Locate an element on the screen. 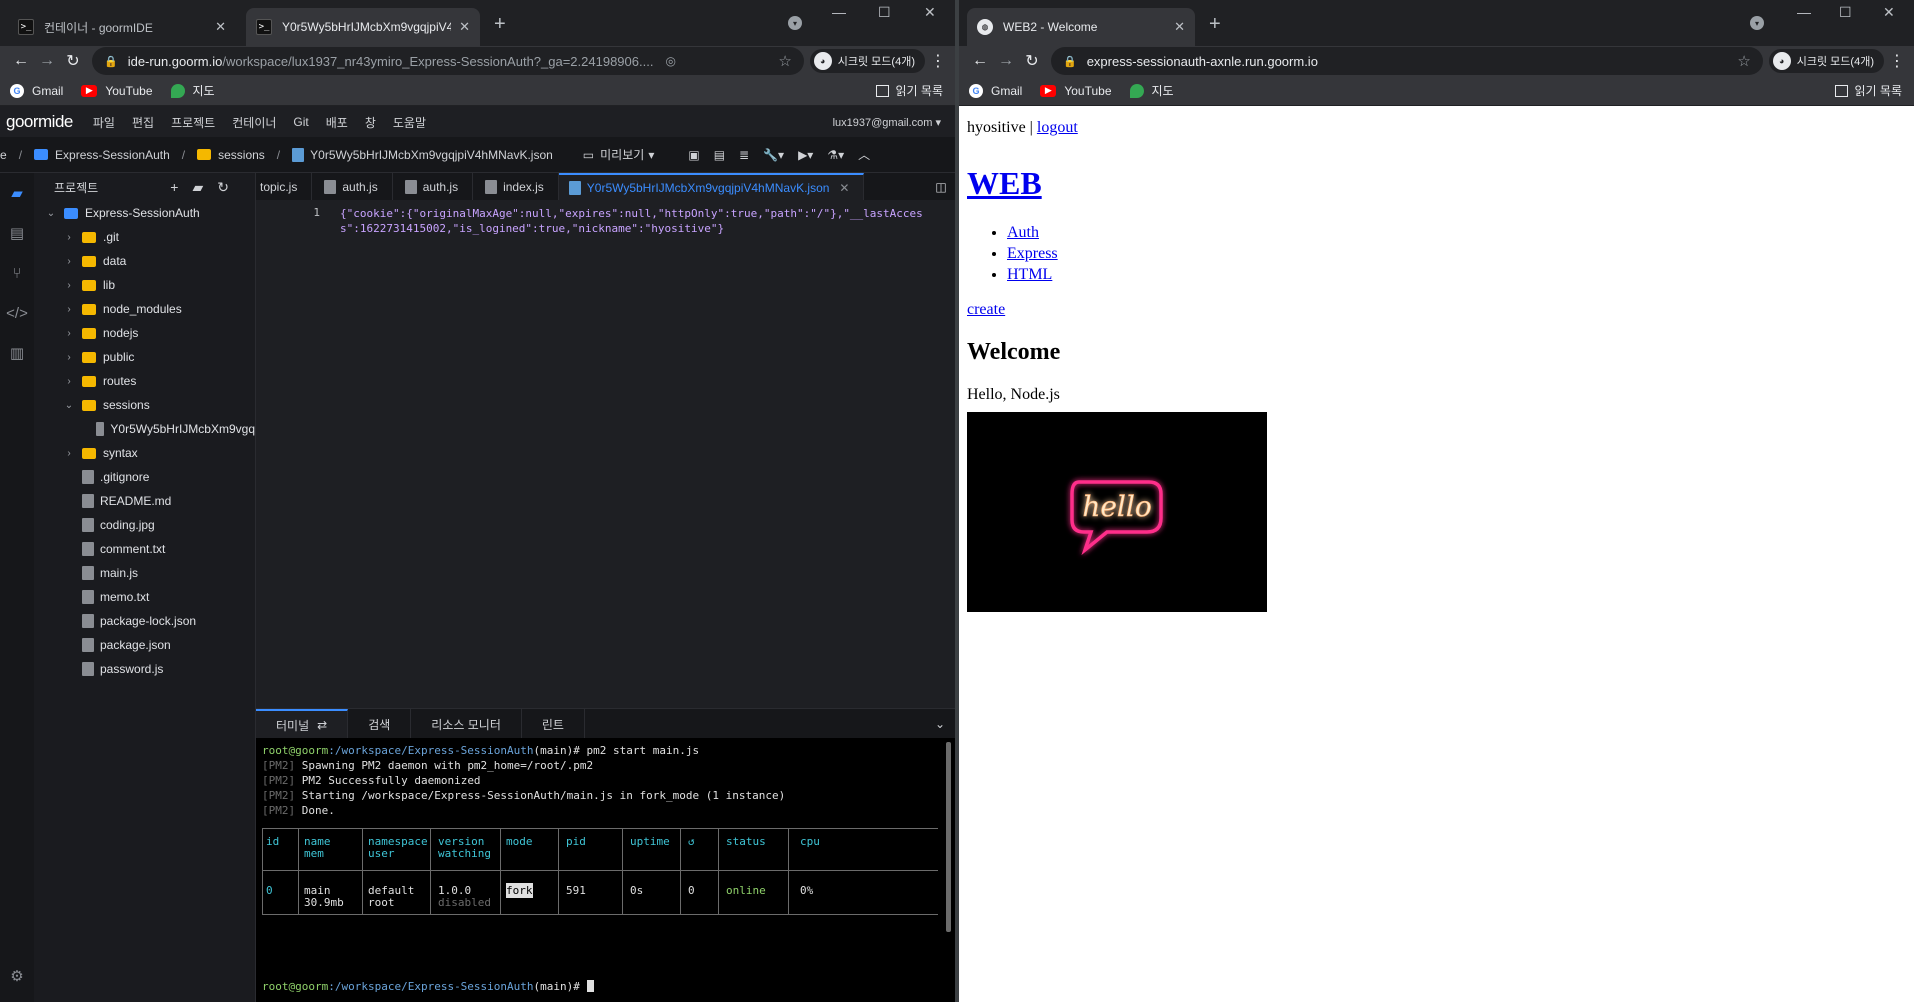 Image resolution: width=1914 pixels, height=1002 pixels. page-title-link: WEB is located at coordinates (1436, 183).